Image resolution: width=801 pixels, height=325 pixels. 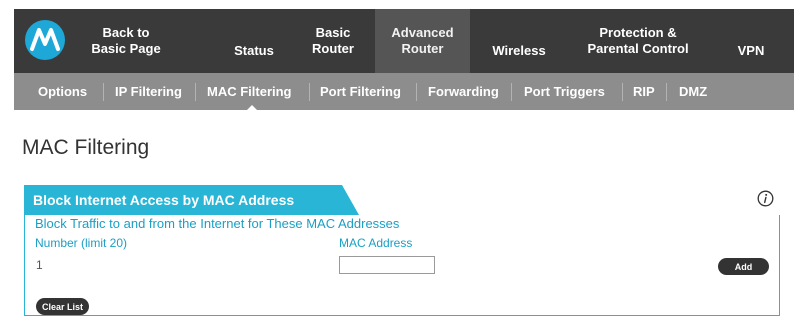 What do you see at coordinates (693, 91) in the screenshot?
I see `subnav-dmz: DMZ` at bounding box center [693, 91].